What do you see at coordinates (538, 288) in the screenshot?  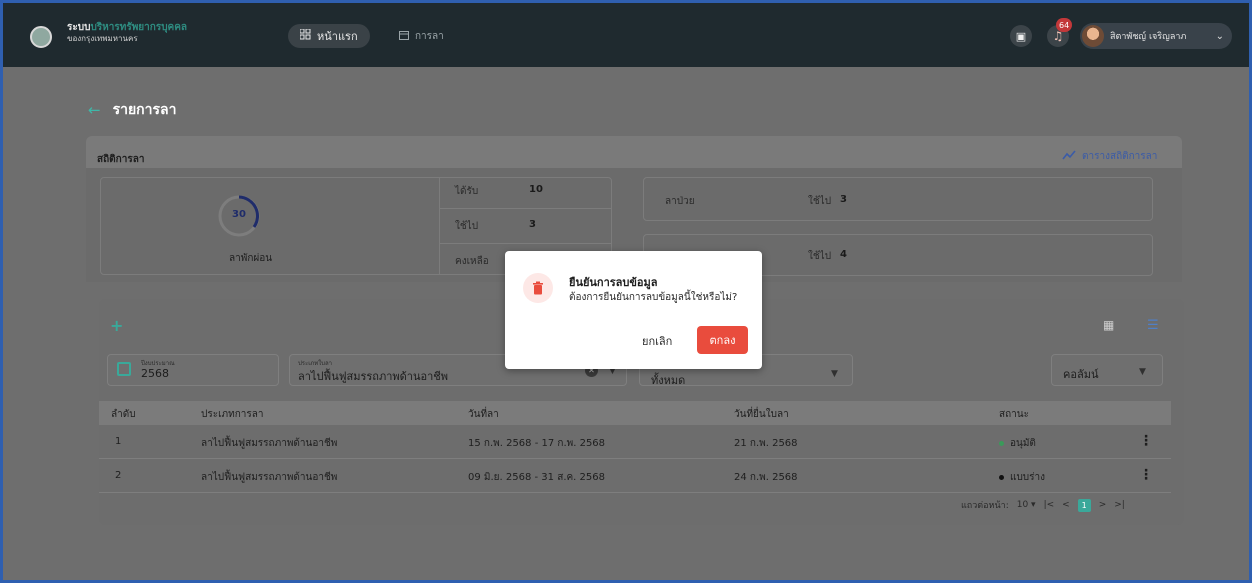 I see `trash-icon` at bounding box center [538, 288].